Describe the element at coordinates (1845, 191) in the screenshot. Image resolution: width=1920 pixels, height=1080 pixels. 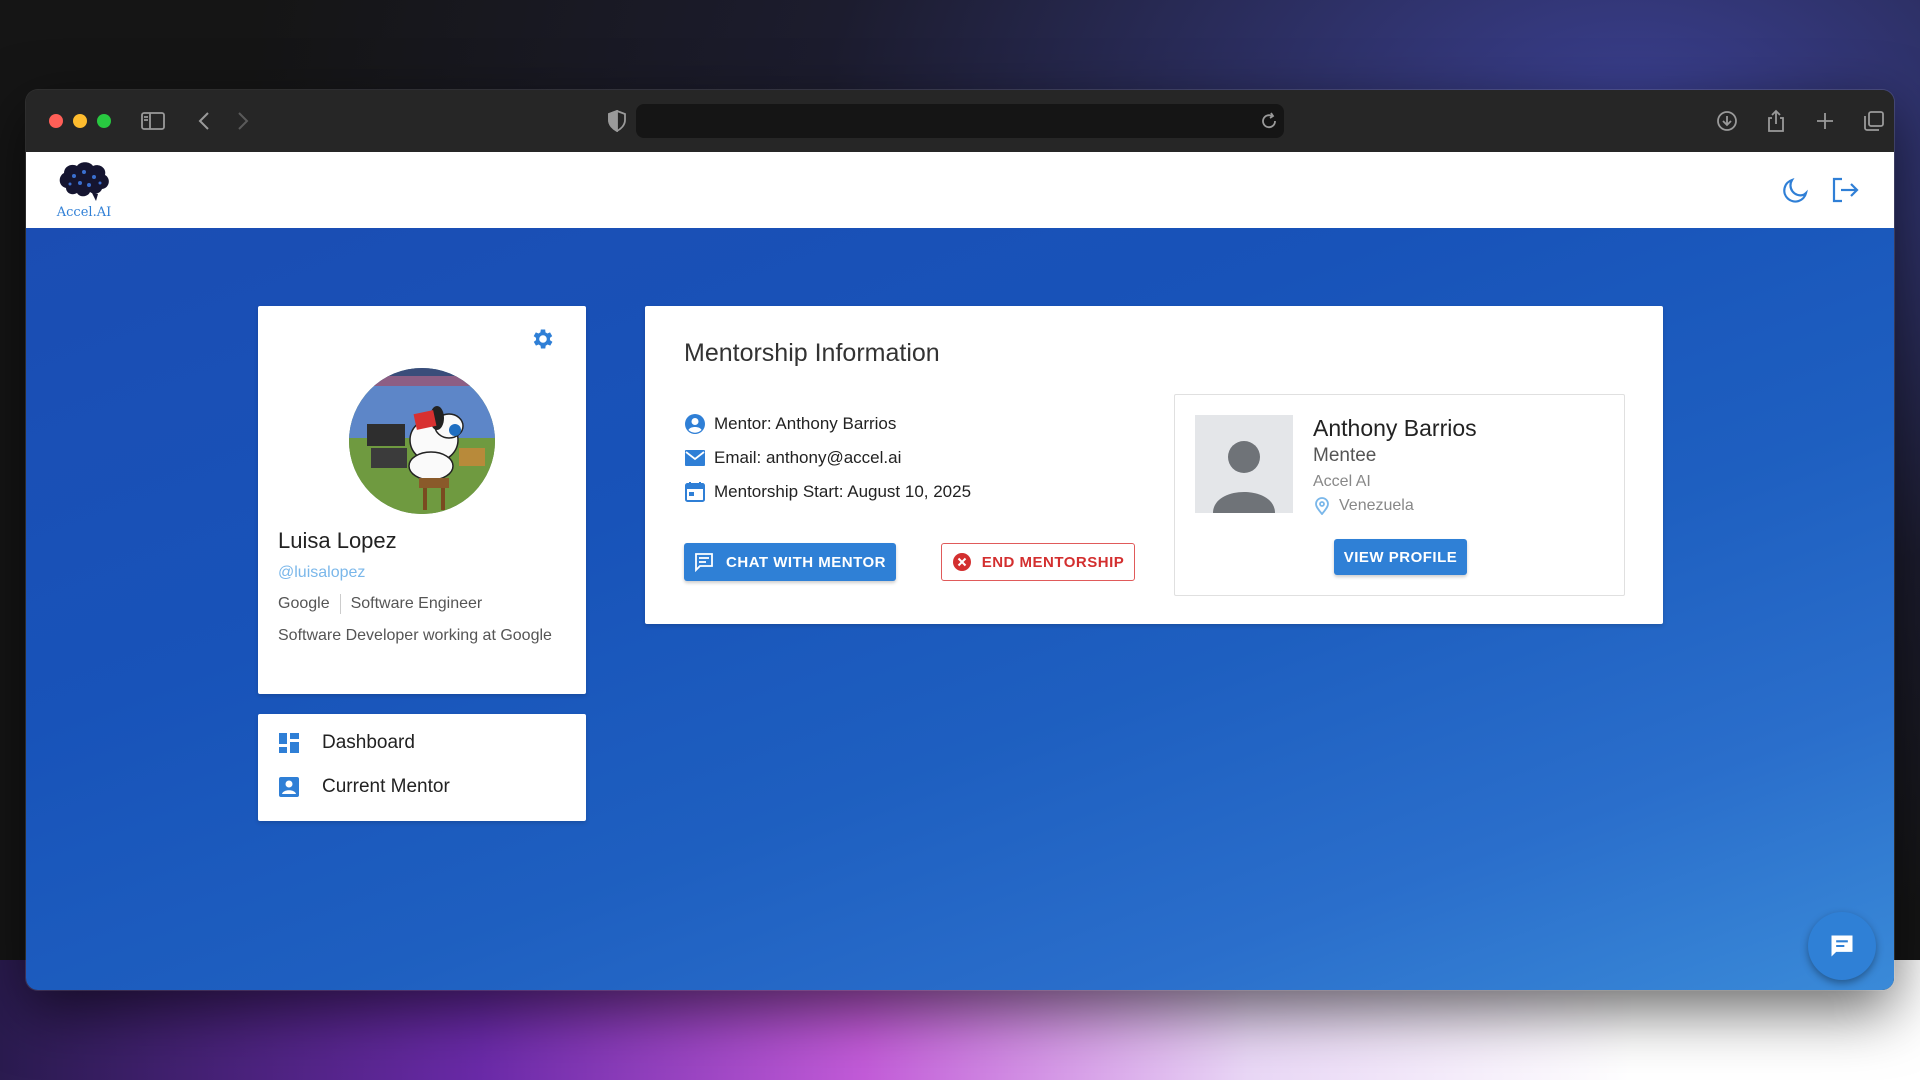
I see `logout-icon` at that location.